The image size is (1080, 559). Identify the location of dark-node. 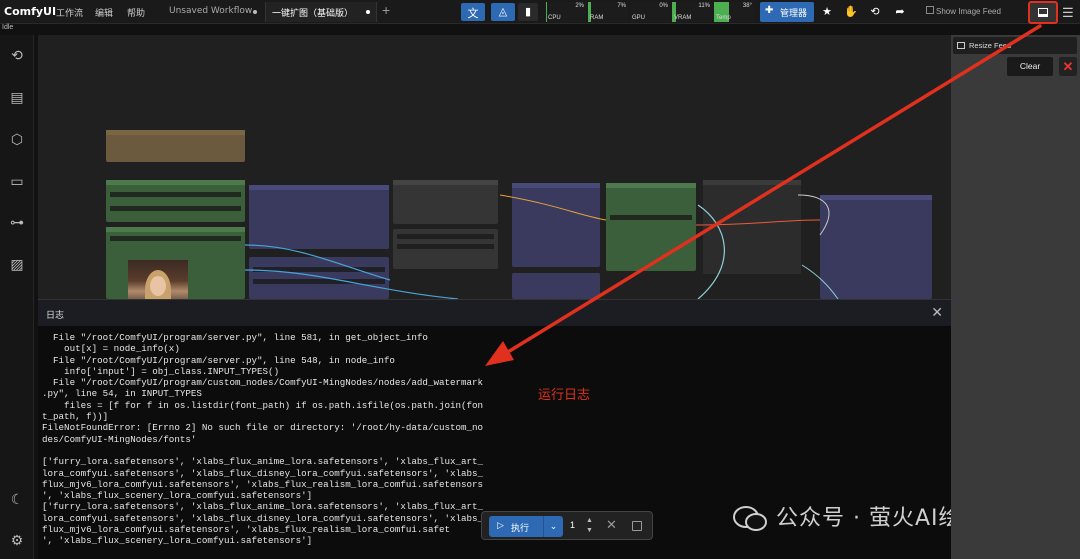
(752, 227).